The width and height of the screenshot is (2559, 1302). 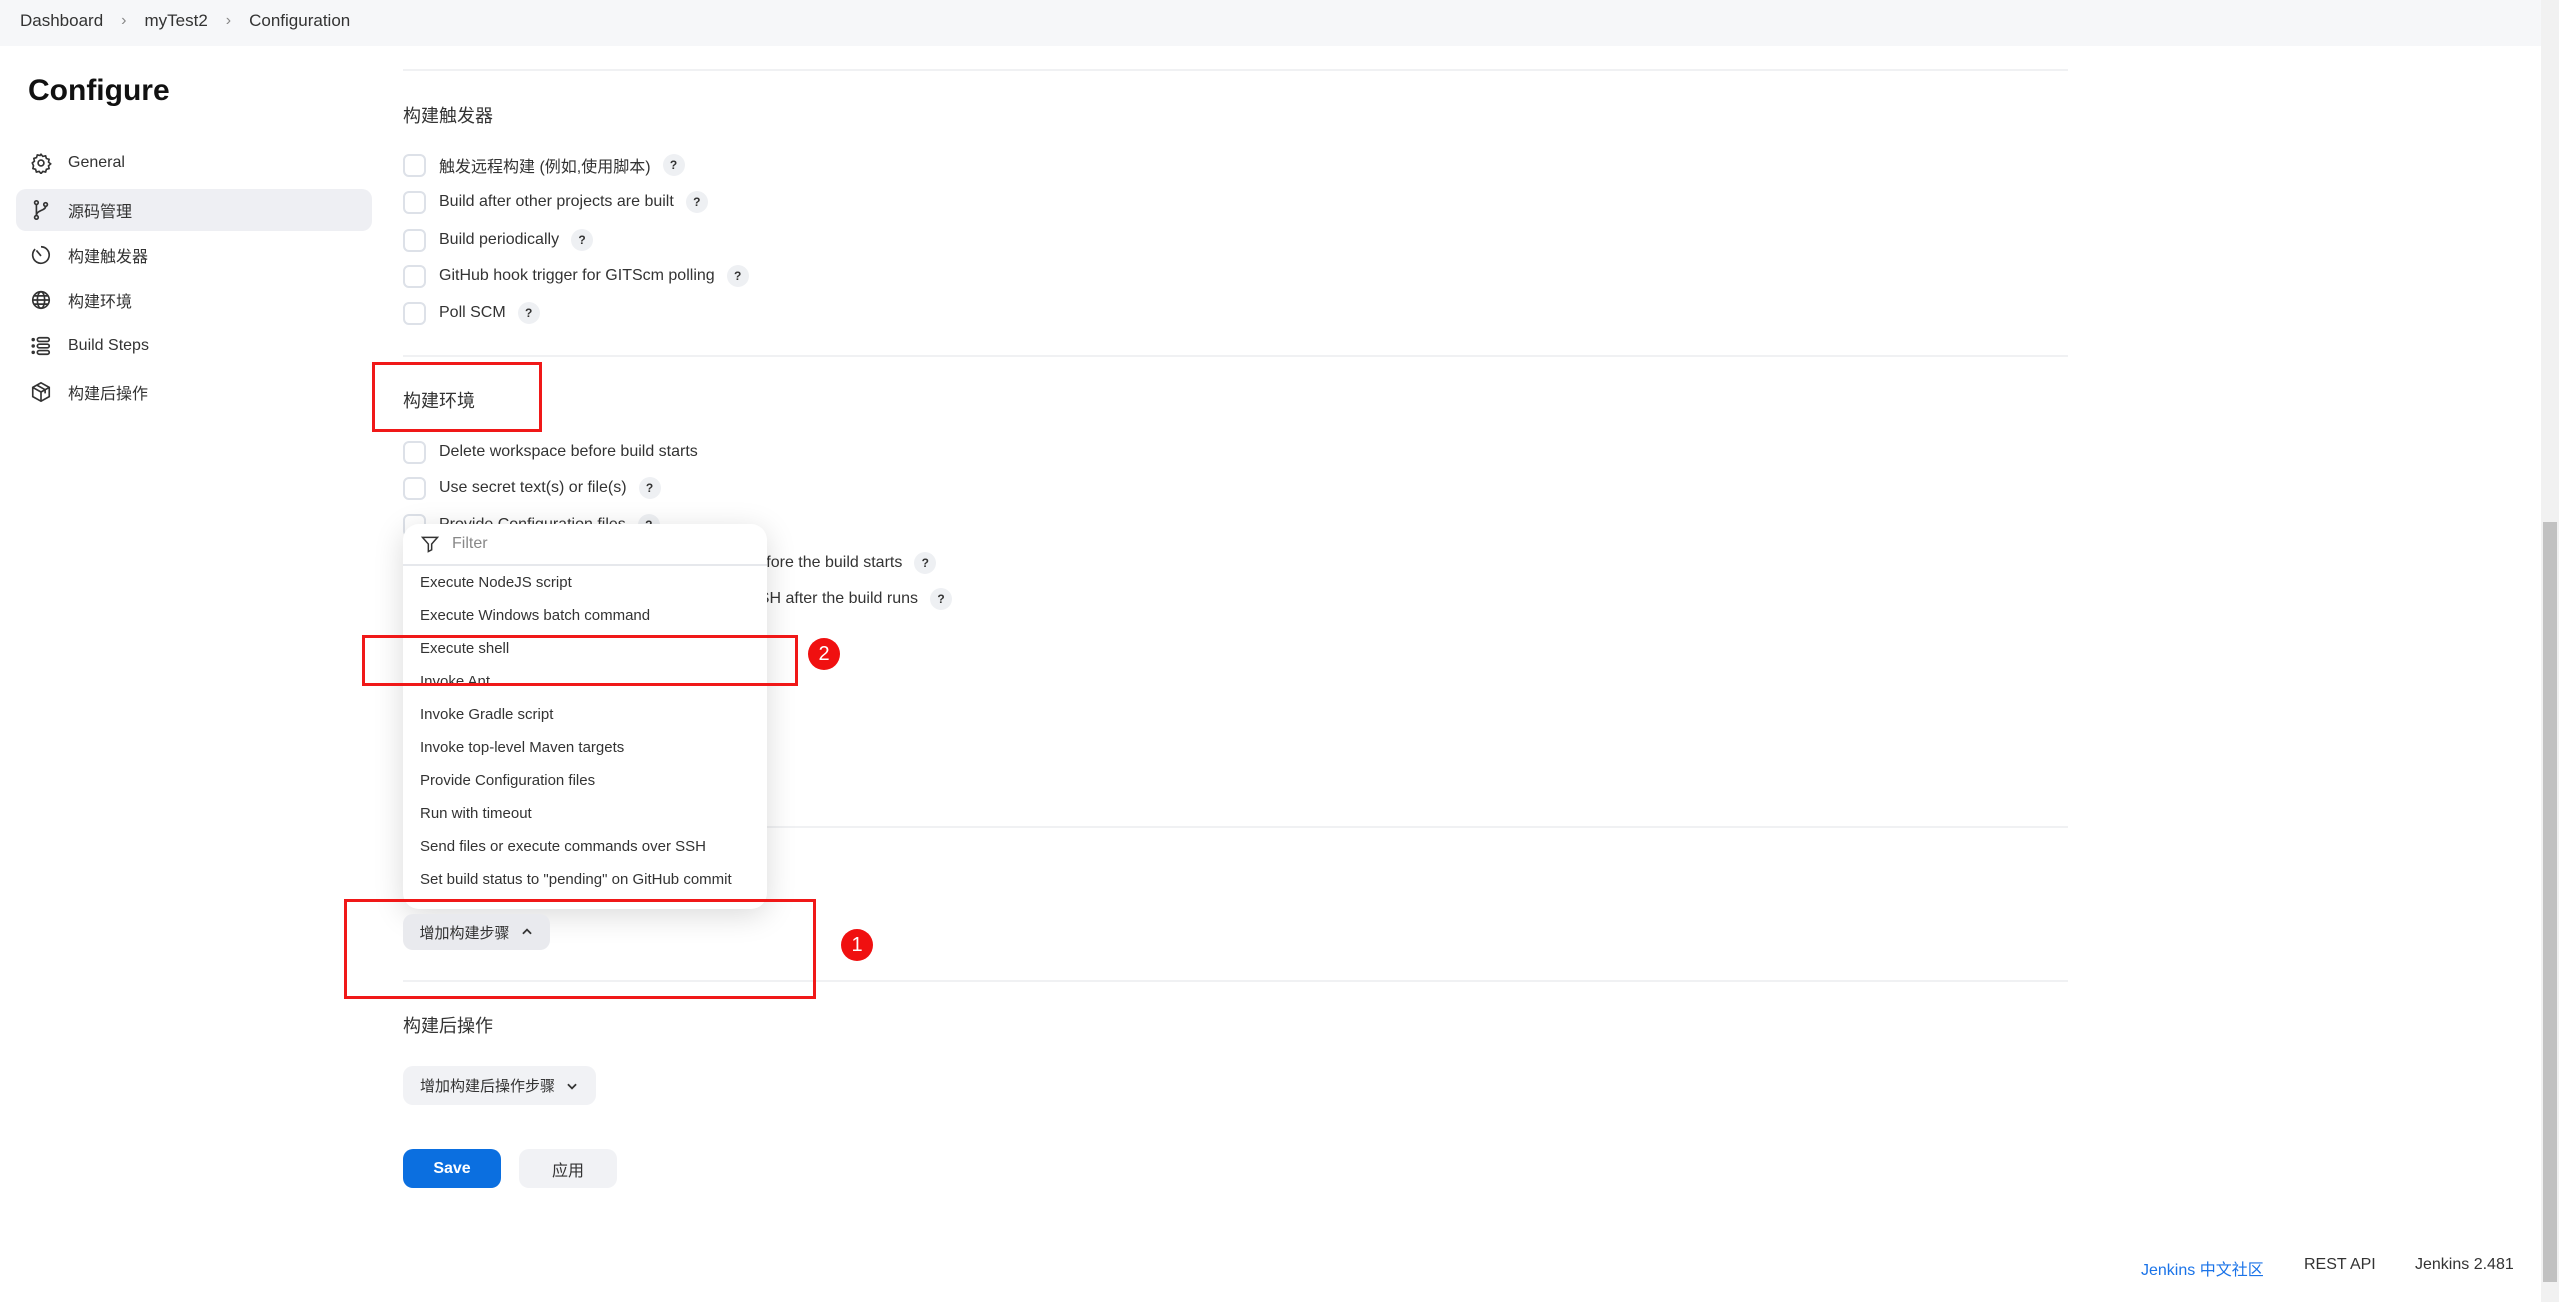 I want to click on breadcrumb-dashboard: Dashboard, so click(x=61, y=21).